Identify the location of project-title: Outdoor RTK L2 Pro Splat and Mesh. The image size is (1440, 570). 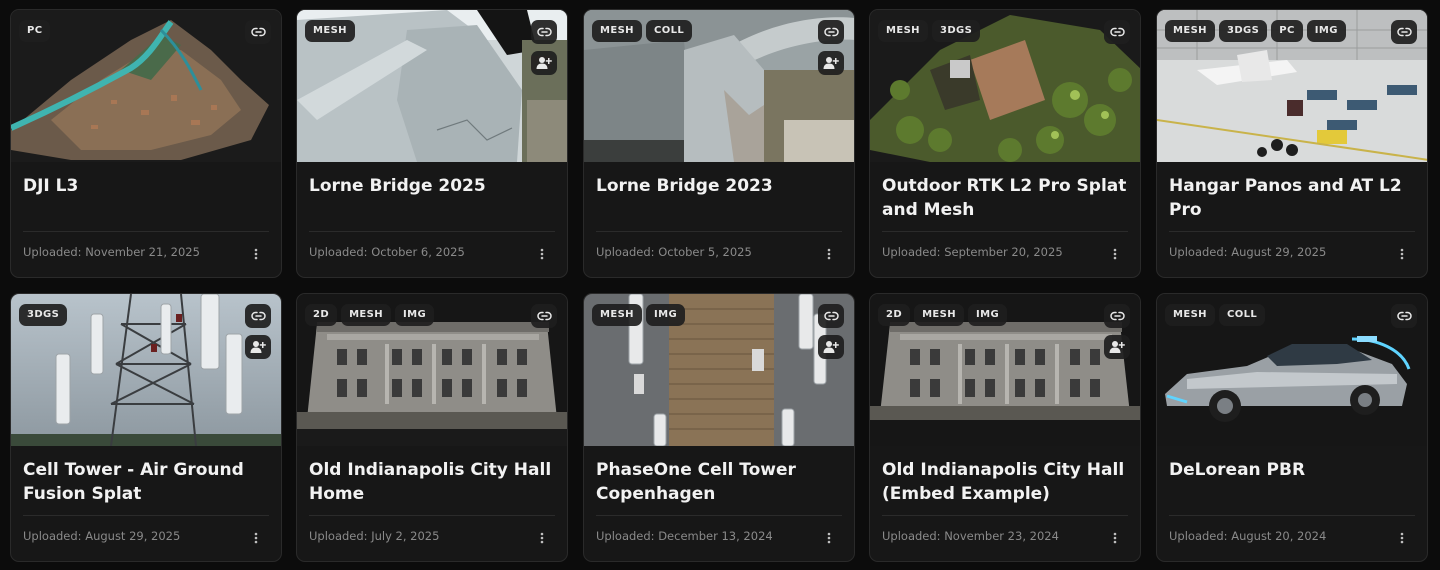
(1006, 198).